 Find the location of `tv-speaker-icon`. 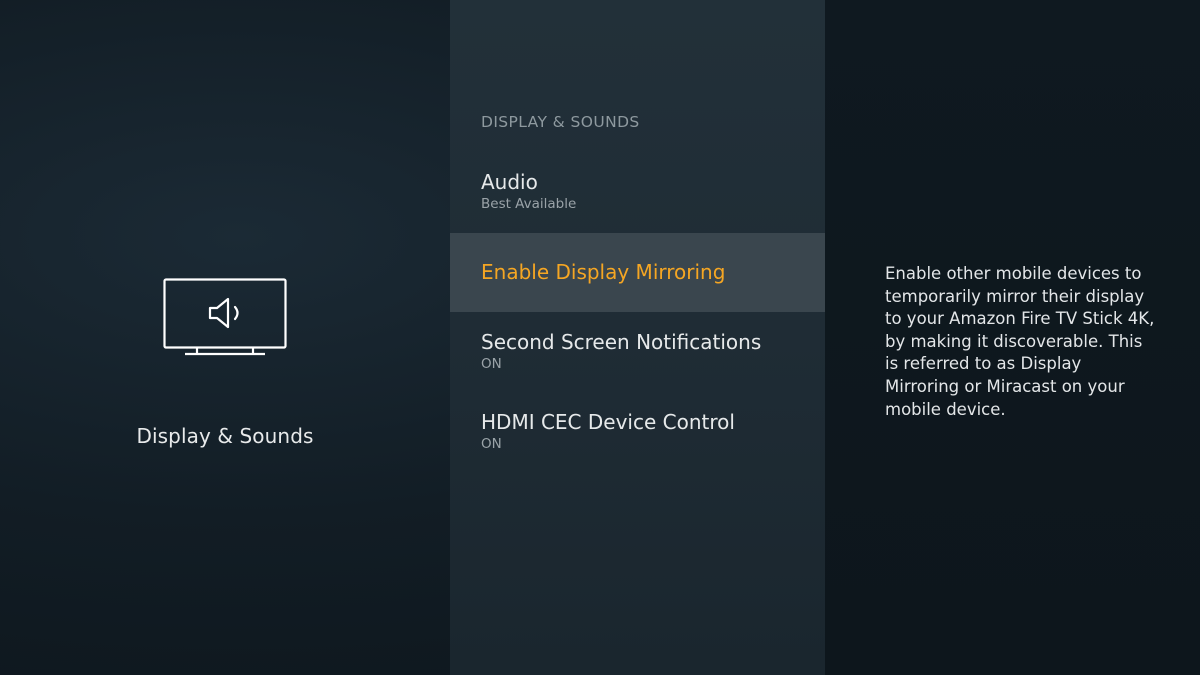

tv-speaker-icon is located at coordinates (225, 317).